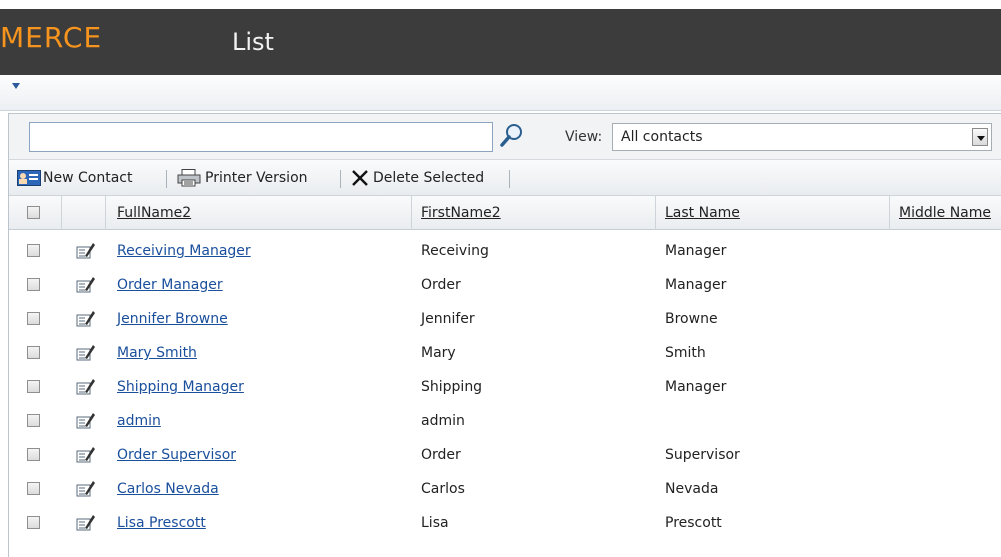 This screenshot has height=557, width=1001. I want to click on contact-fullname-link: Order Manager, so click(170, 285).